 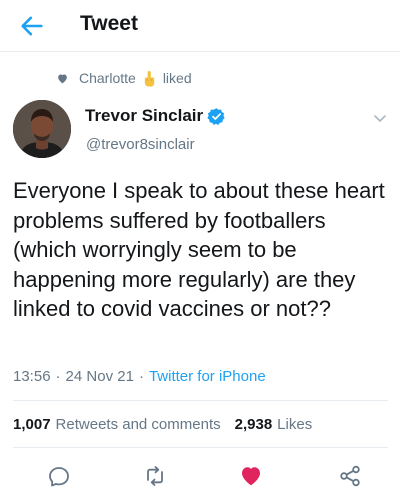 I want to click on liker-name: Charlotte, so click(x=107, y=78).